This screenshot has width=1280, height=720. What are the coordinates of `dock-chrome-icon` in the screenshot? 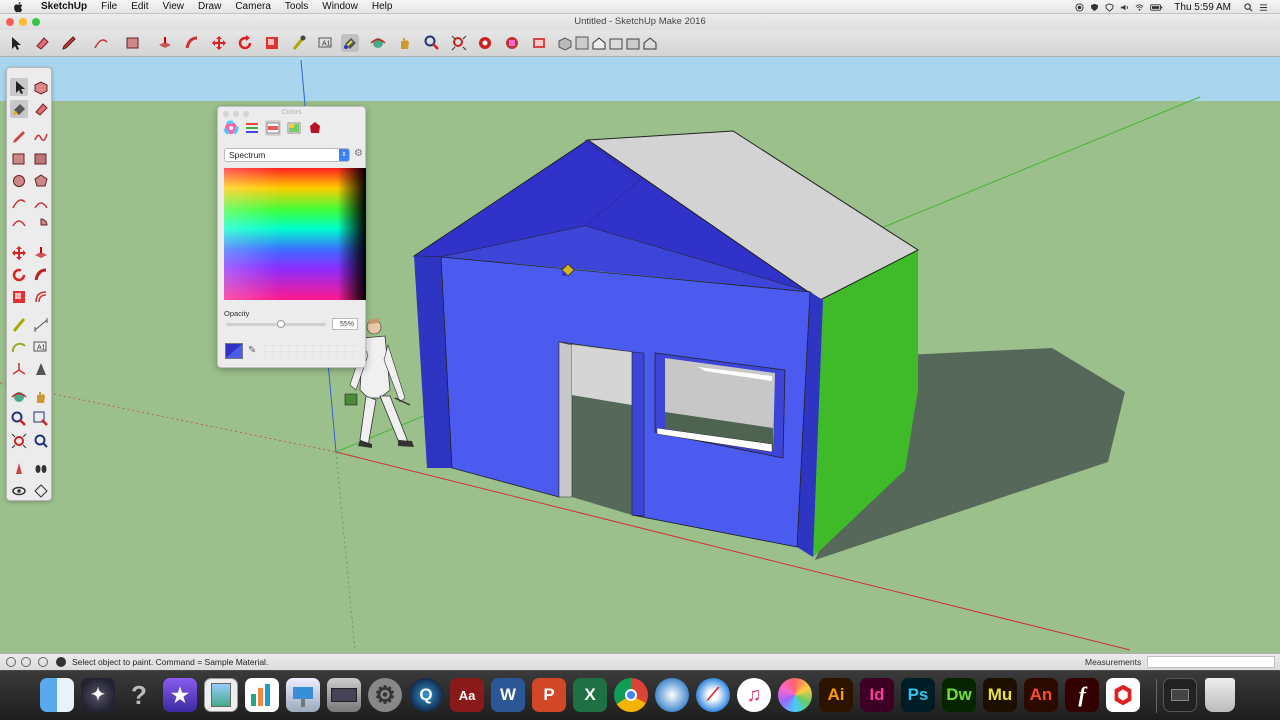 It's located at (631, 695).